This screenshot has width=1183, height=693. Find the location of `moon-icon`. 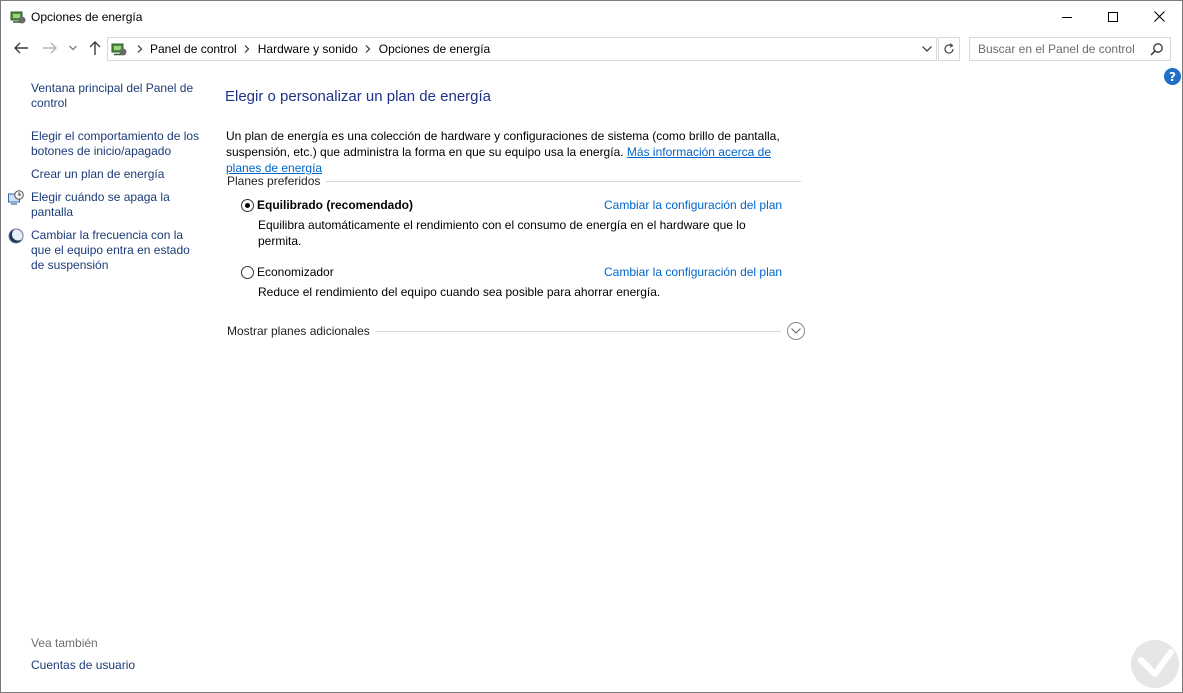

moon-icon is located at coordinates (16, 236).